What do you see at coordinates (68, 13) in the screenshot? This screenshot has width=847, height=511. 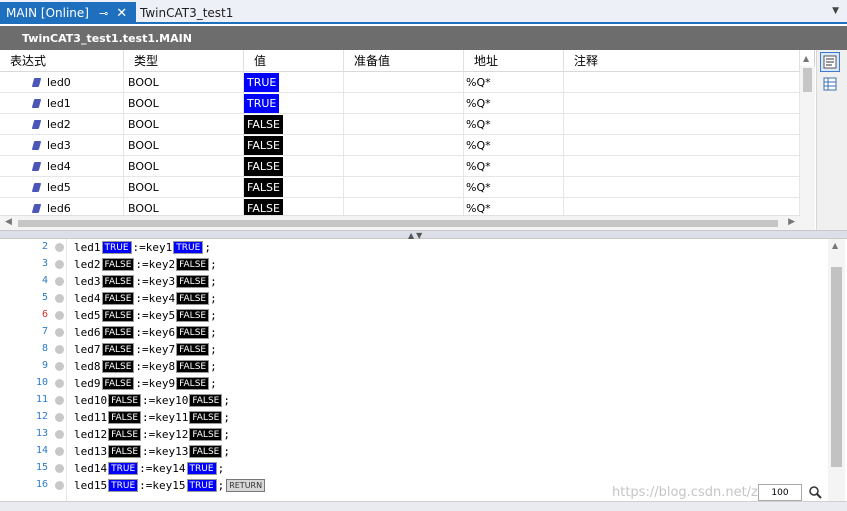 I see `tab-main-online: MAIN [Online] ⊸ ✕` at bounding box center [68, 13].